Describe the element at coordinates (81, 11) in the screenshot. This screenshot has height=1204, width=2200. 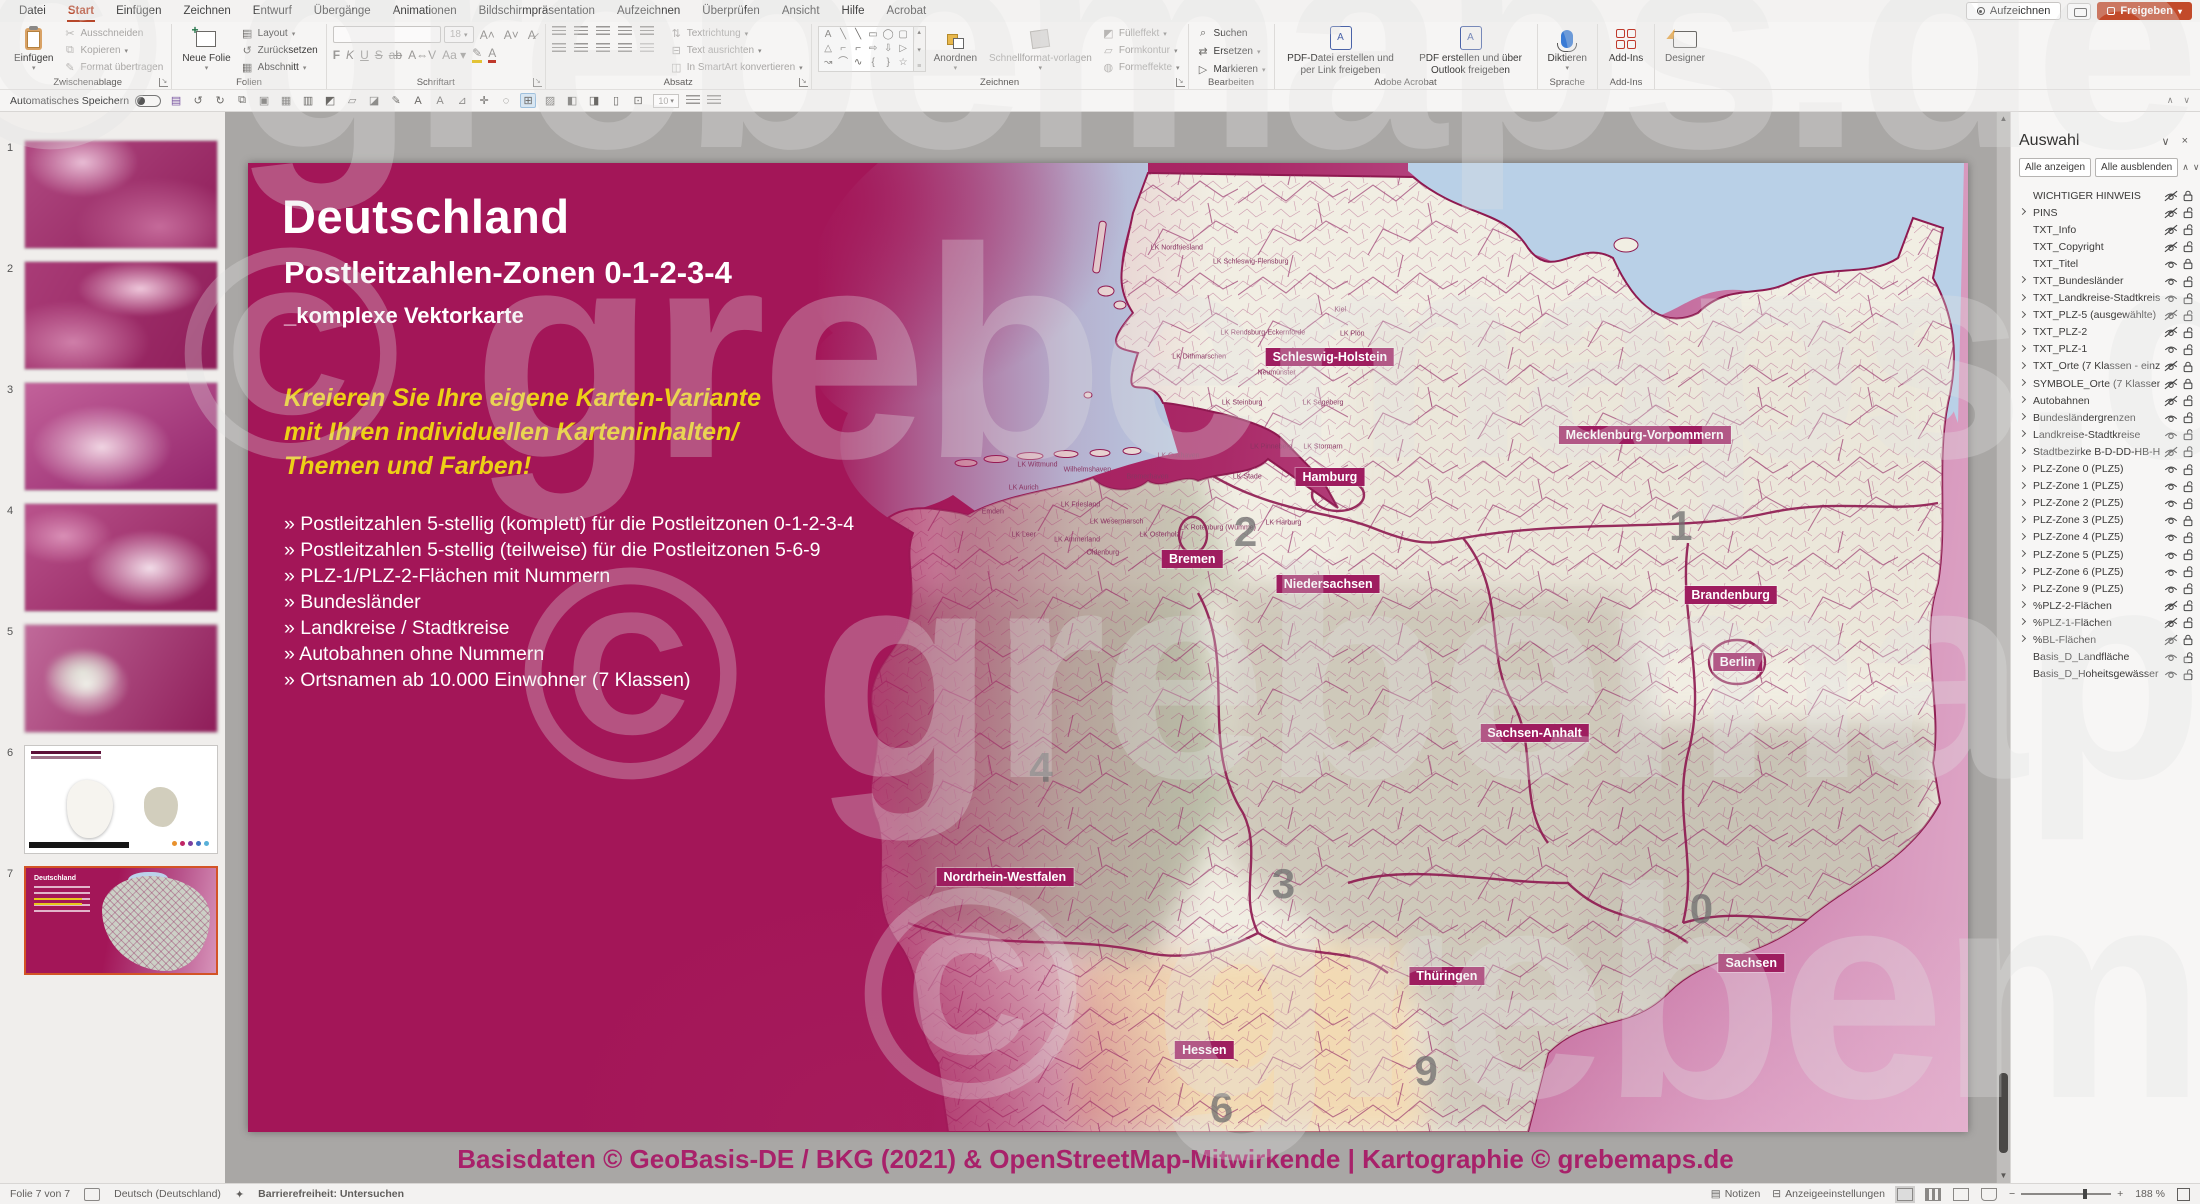
I see `menu-start: Start` at that location.